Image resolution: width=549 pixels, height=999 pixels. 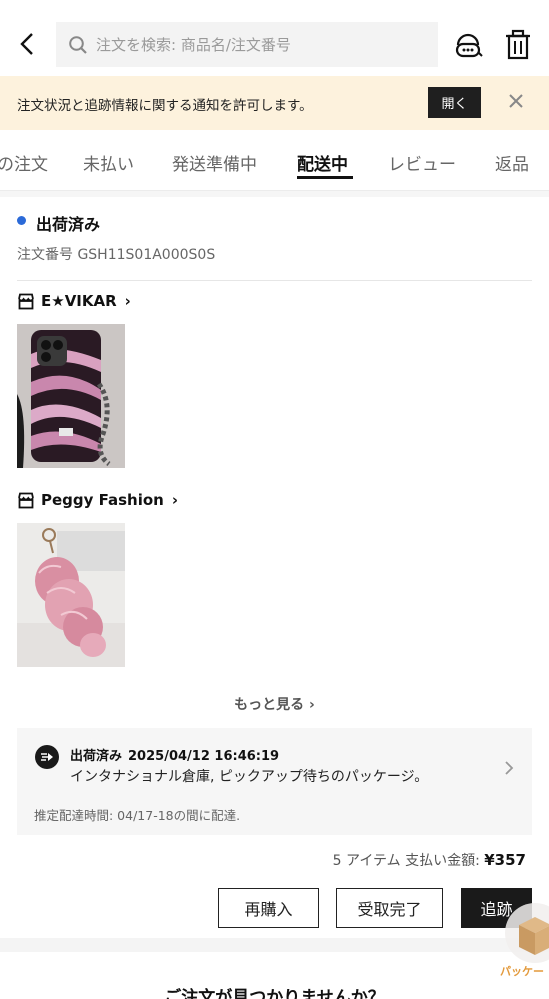 I want to click on payment-amount: ¥357, so click(x=505, y=860).